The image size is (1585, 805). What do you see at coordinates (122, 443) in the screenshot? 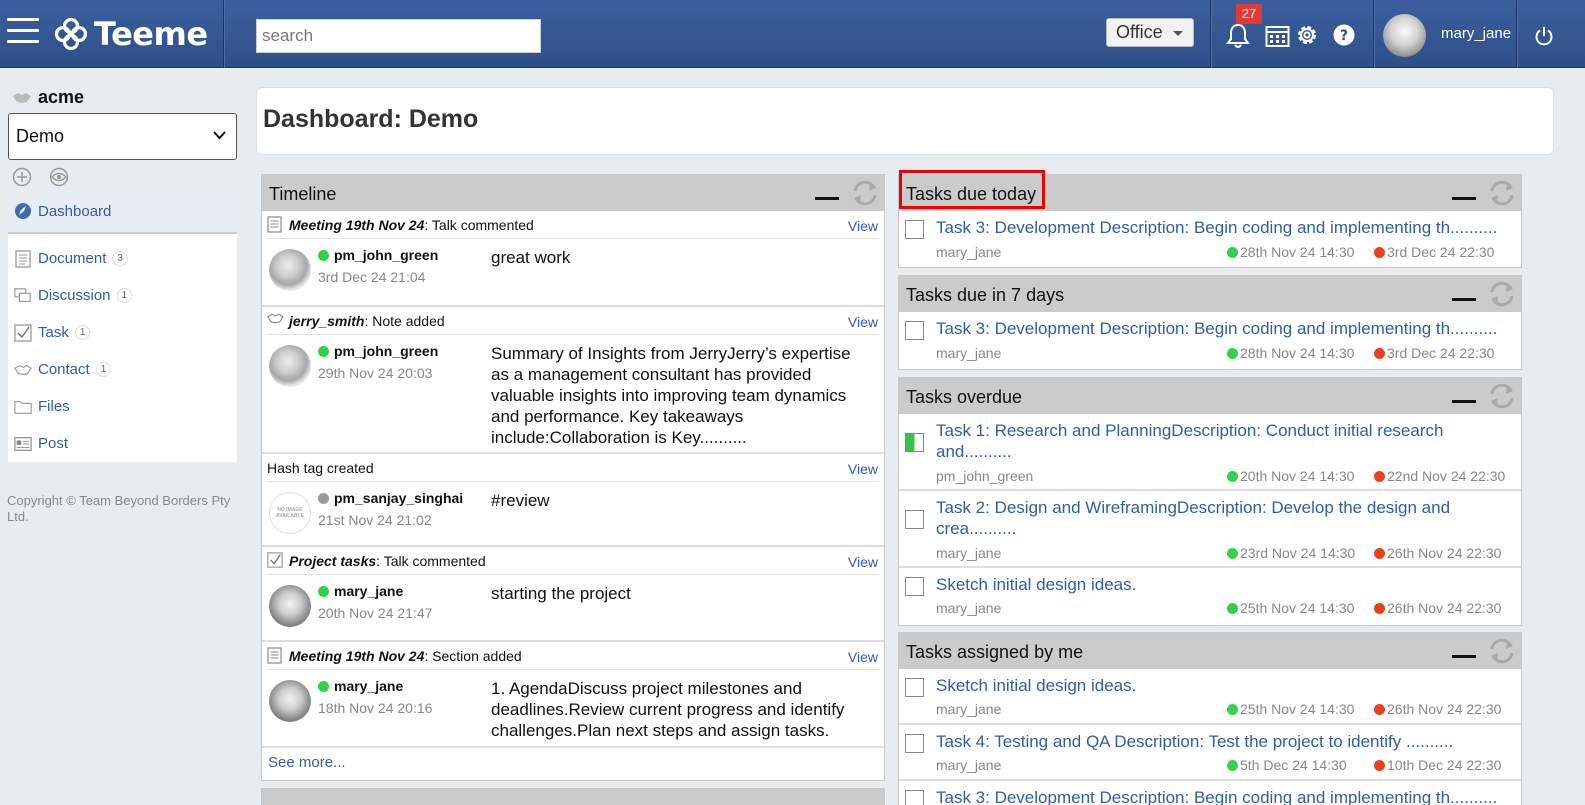
I see `sidebar-item-post: Post` at bounding box center [122, 443].